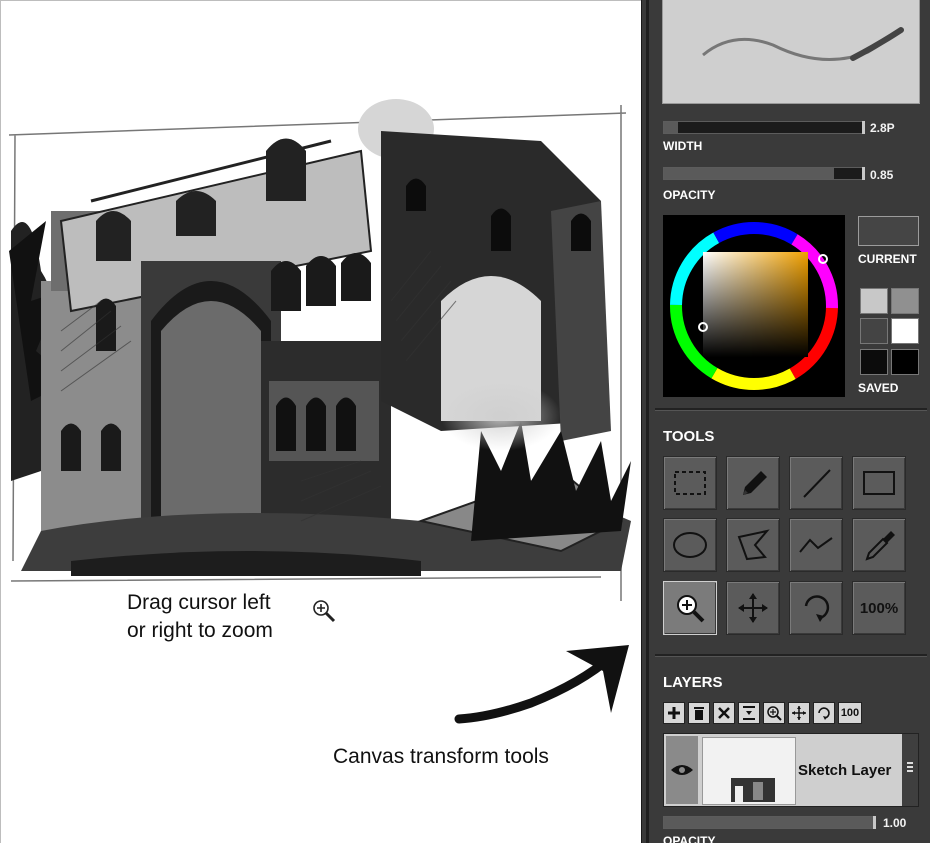 This screenshot has height=848, width=930. I want to click on width-value: 2.8P, so click(882, 128).